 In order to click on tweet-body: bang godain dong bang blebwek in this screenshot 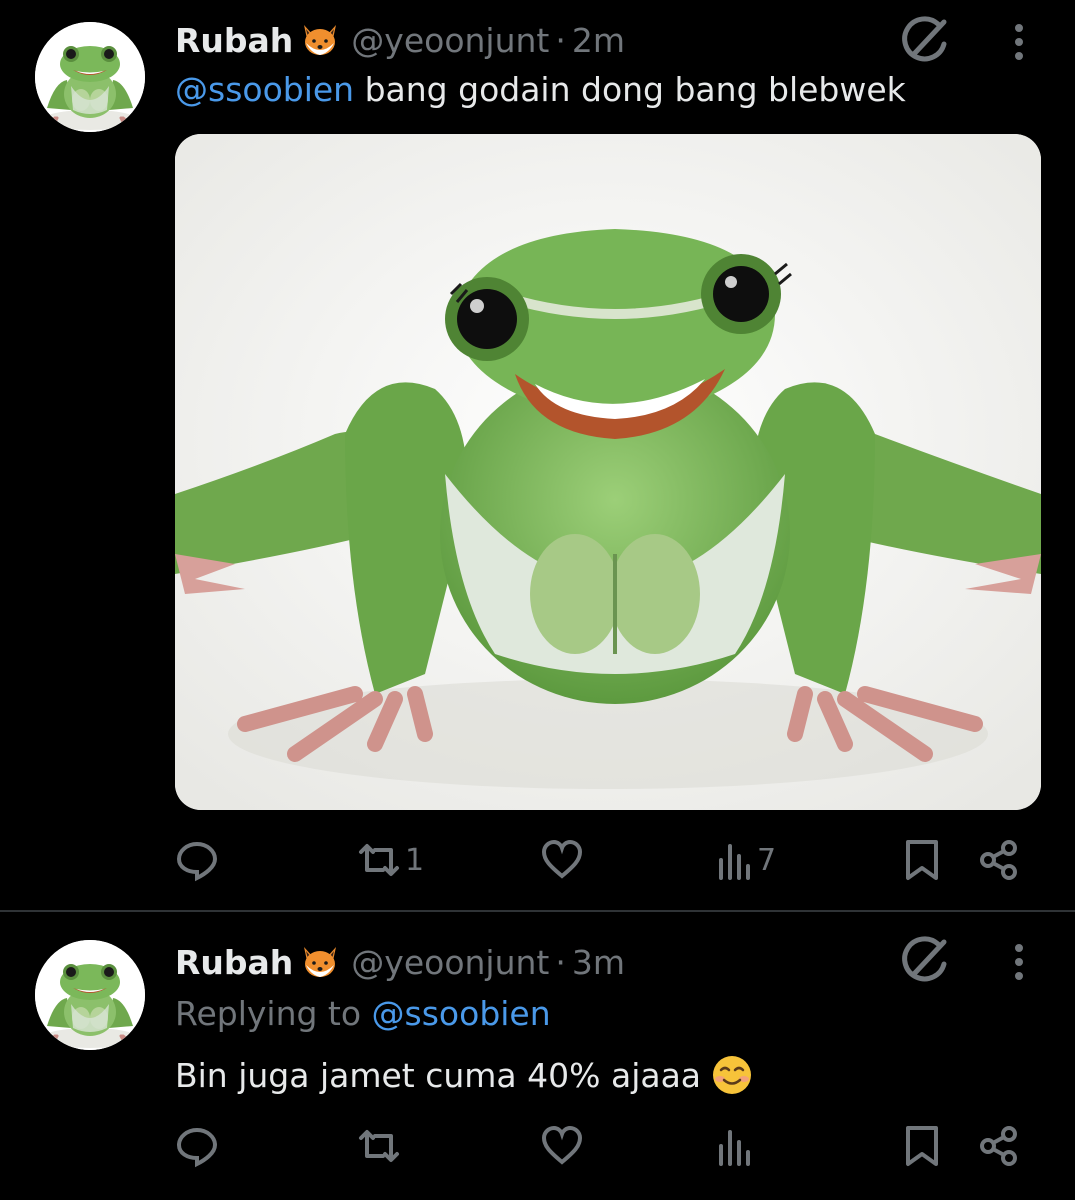, I will do `click(630, 89)`.